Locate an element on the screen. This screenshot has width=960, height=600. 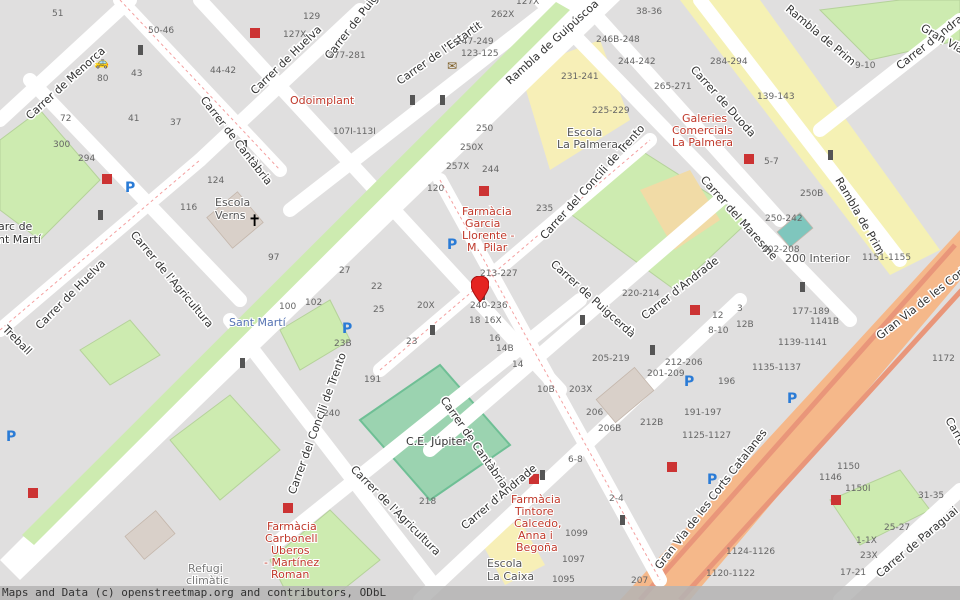
place-label: arc de is located at coordinates (16, 226).